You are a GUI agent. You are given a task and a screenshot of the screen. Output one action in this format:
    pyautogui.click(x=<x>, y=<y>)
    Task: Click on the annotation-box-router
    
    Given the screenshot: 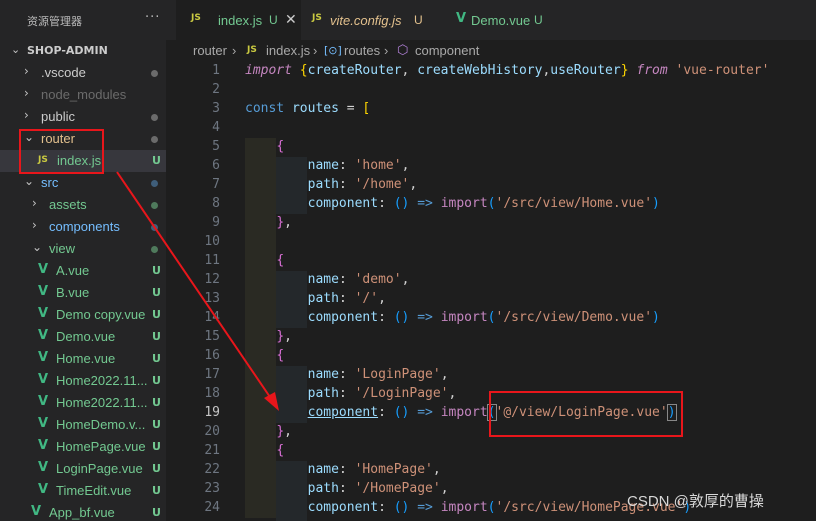 What is the action you would take?
    pyautogui.click(x=61, y=151)
    